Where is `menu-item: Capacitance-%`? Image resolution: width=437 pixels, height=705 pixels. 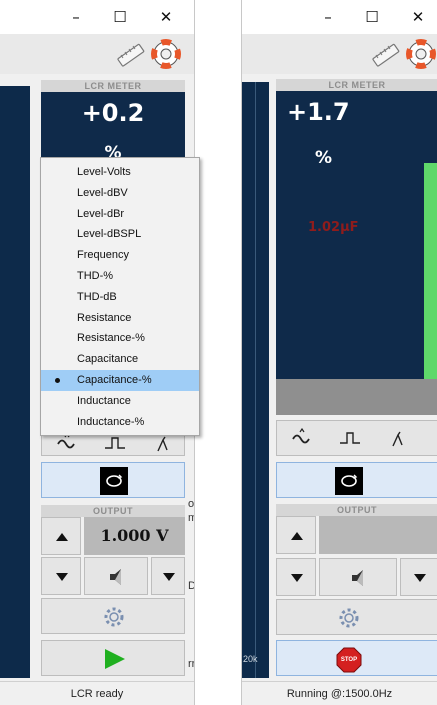
menu-item: Capacitance-% is located at coordinates (120, 380).